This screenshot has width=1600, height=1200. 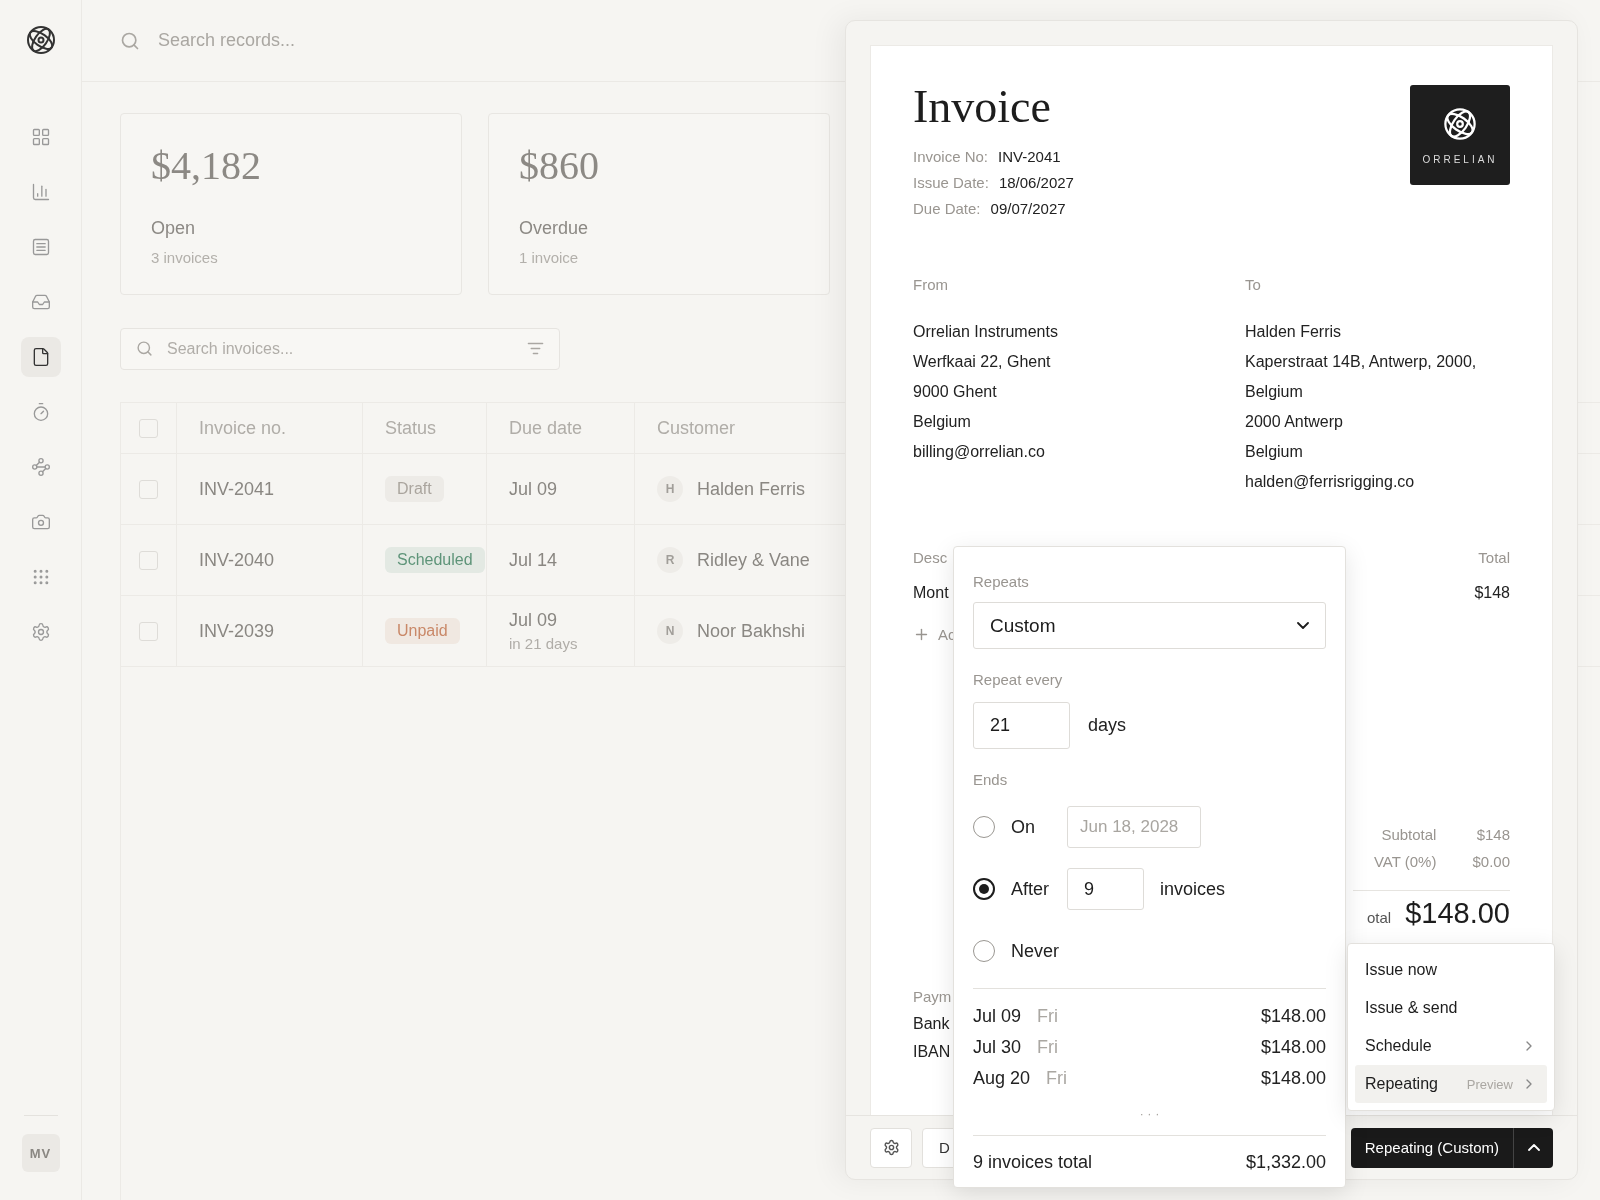 What do you see at coordinates (947, 209) in the screenshot?
I see `meta-label: Due Date:` at bounding box center [947, 209].